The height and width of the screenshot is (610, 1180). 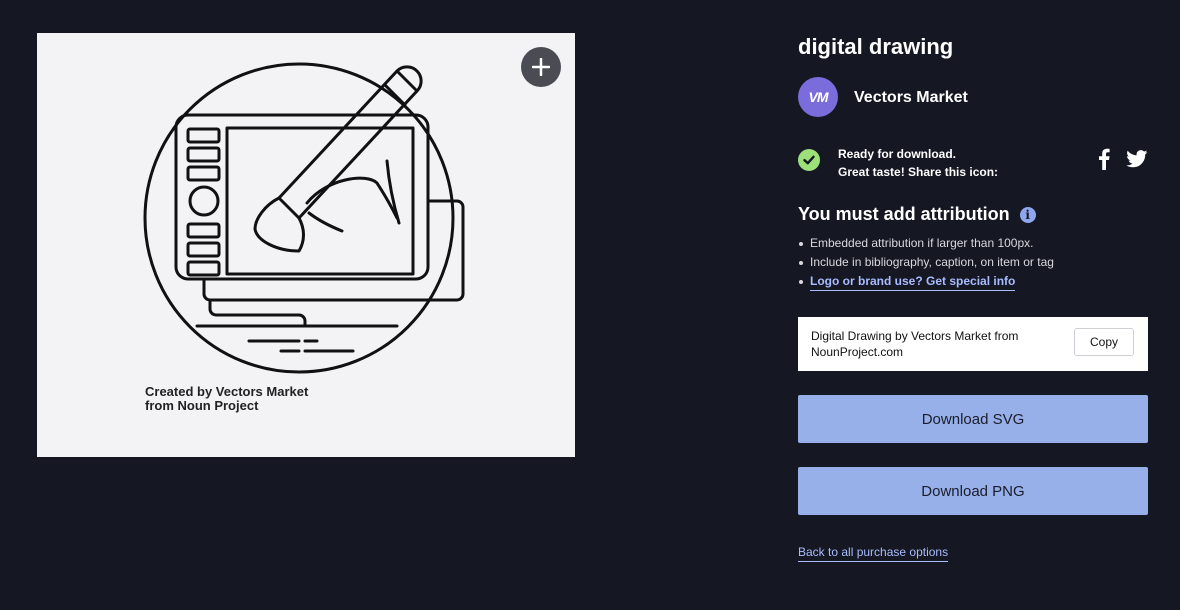 What do you see at coordinates (1027, 214) in the screenshot?
I see `info-icon: i` at bounding box center [1027, 214].